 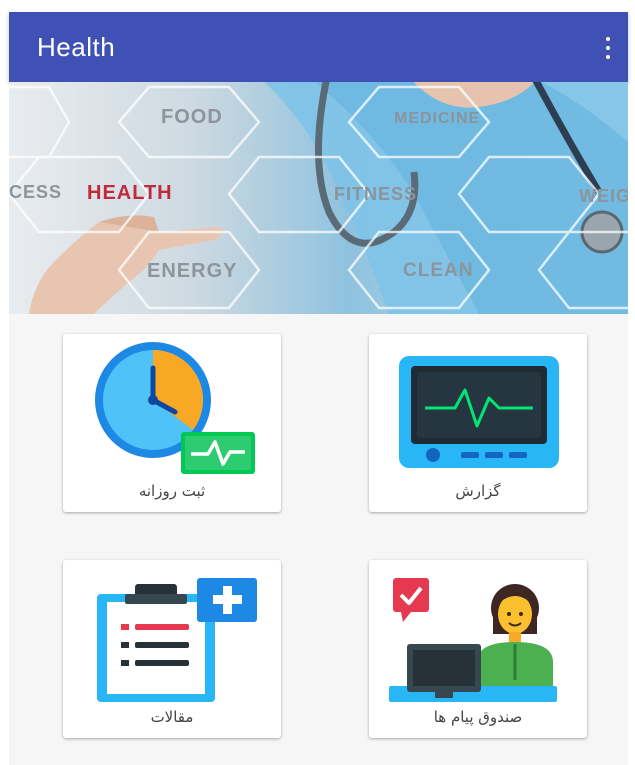 I want to click on articles-card: مقالات, so click(x=172, y=649).